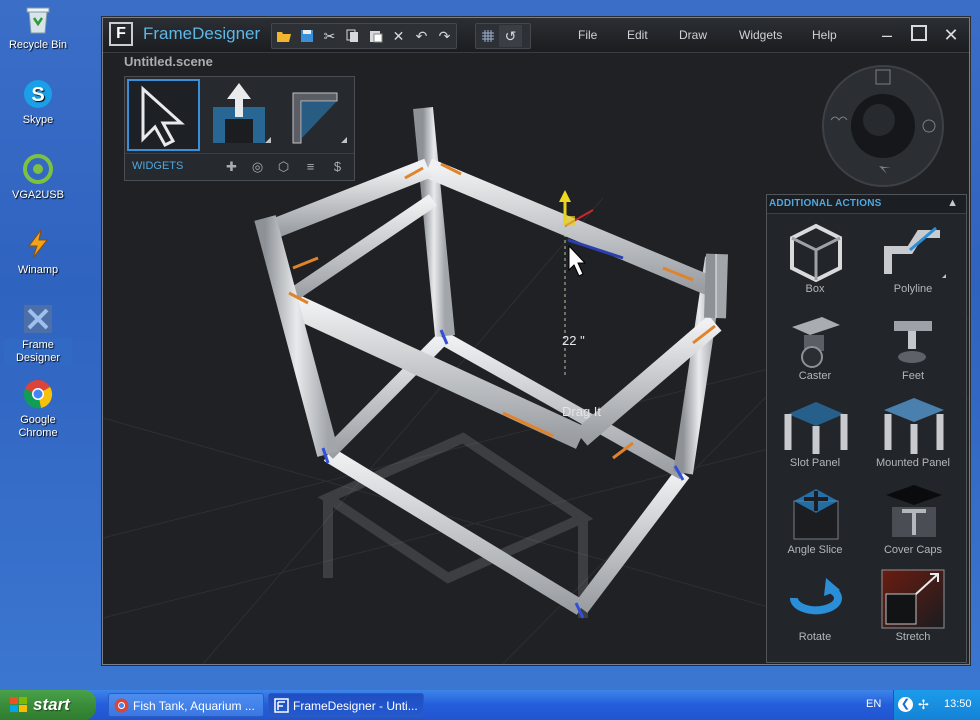 The image size is (980, 720). I want to click on rotate-icon: ◎, so click(257, 167).